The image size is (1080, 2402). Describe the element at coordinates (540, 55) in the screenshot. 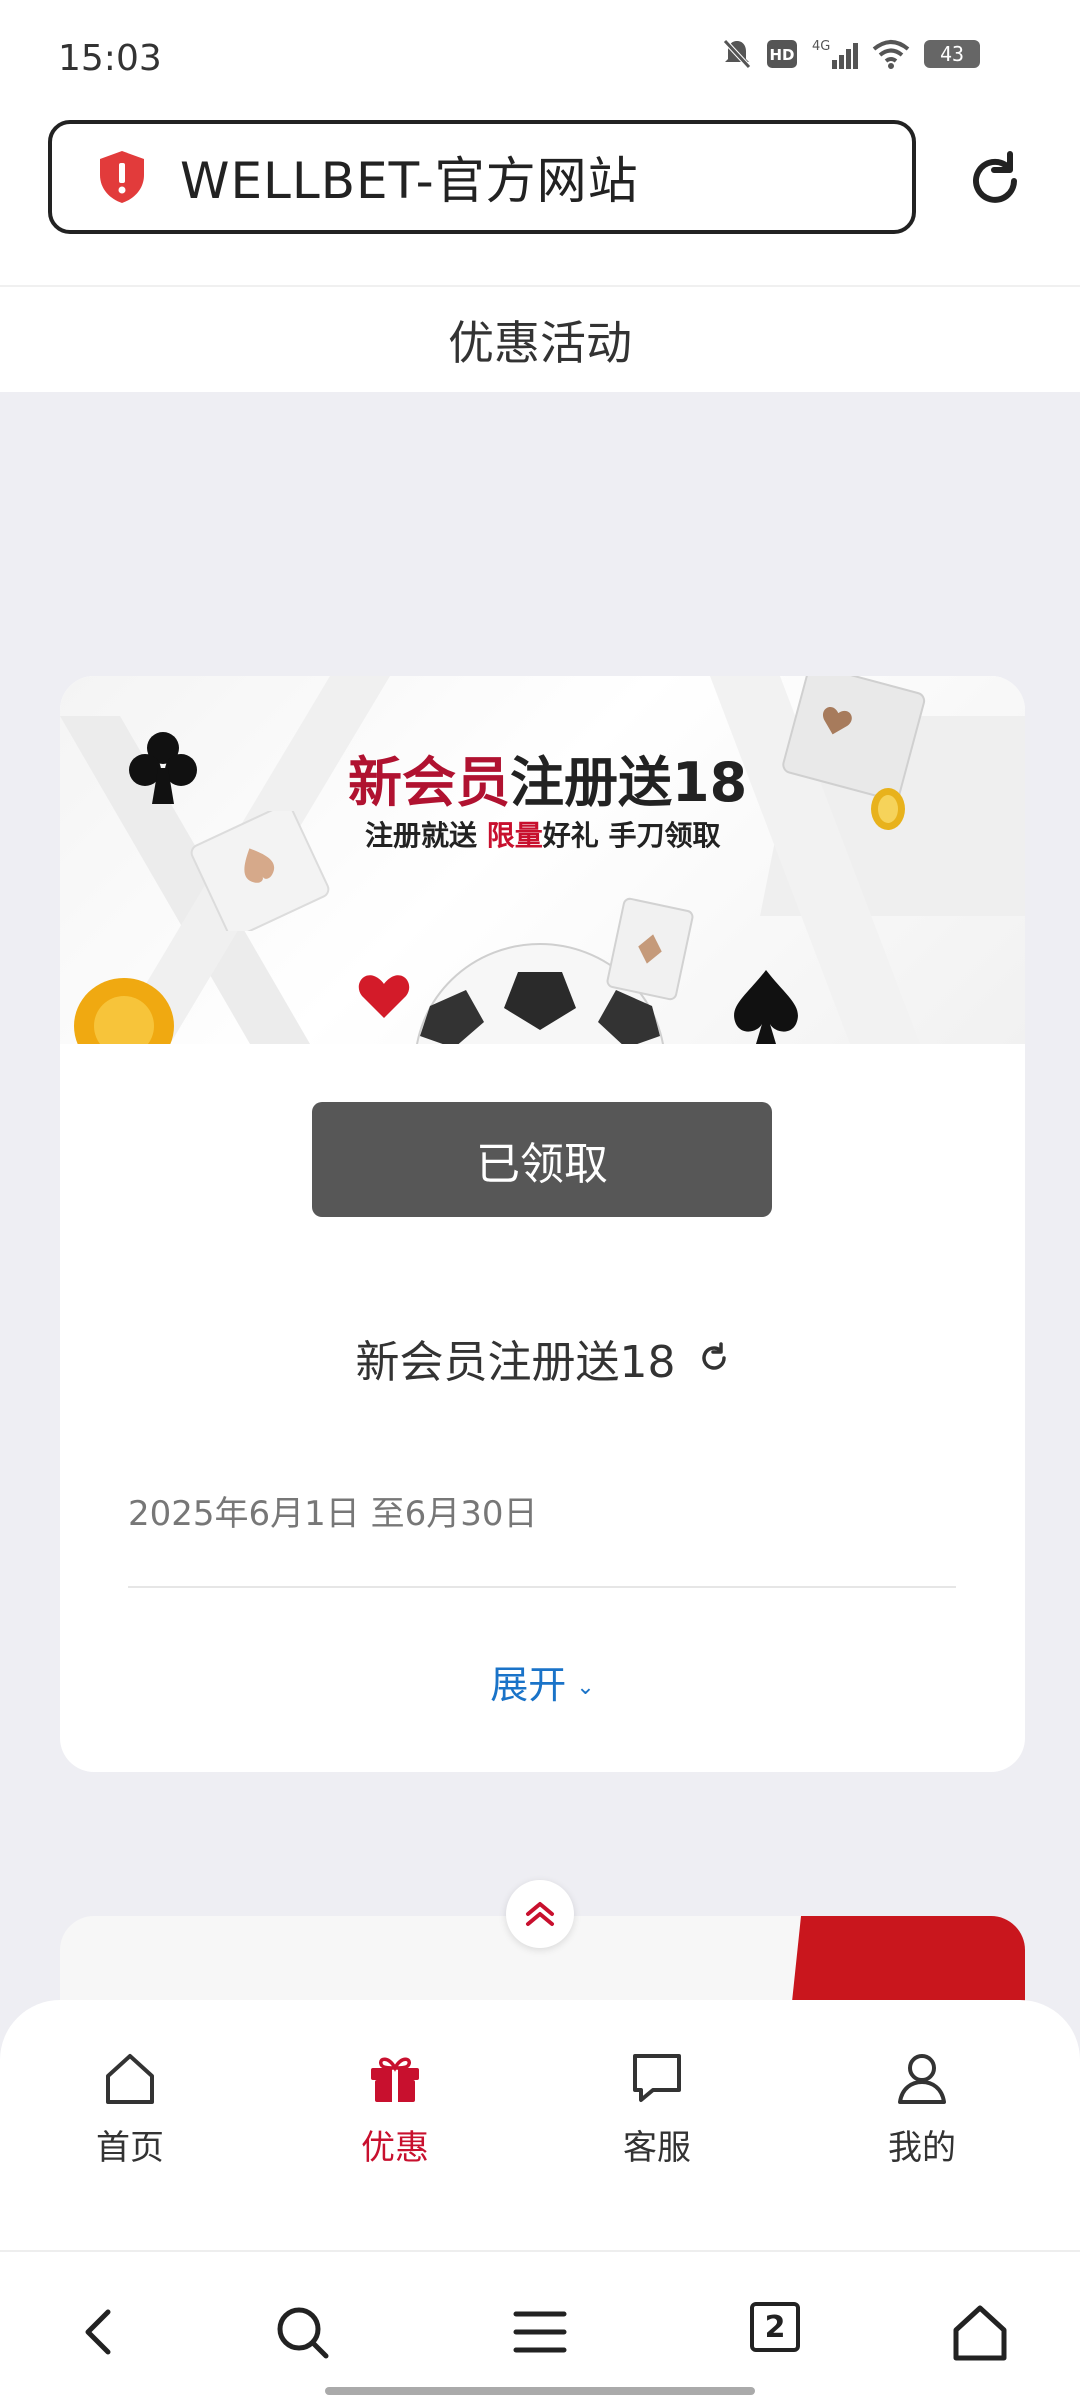

I see `status-bar: 15:03 HD 4G 43` at that location.